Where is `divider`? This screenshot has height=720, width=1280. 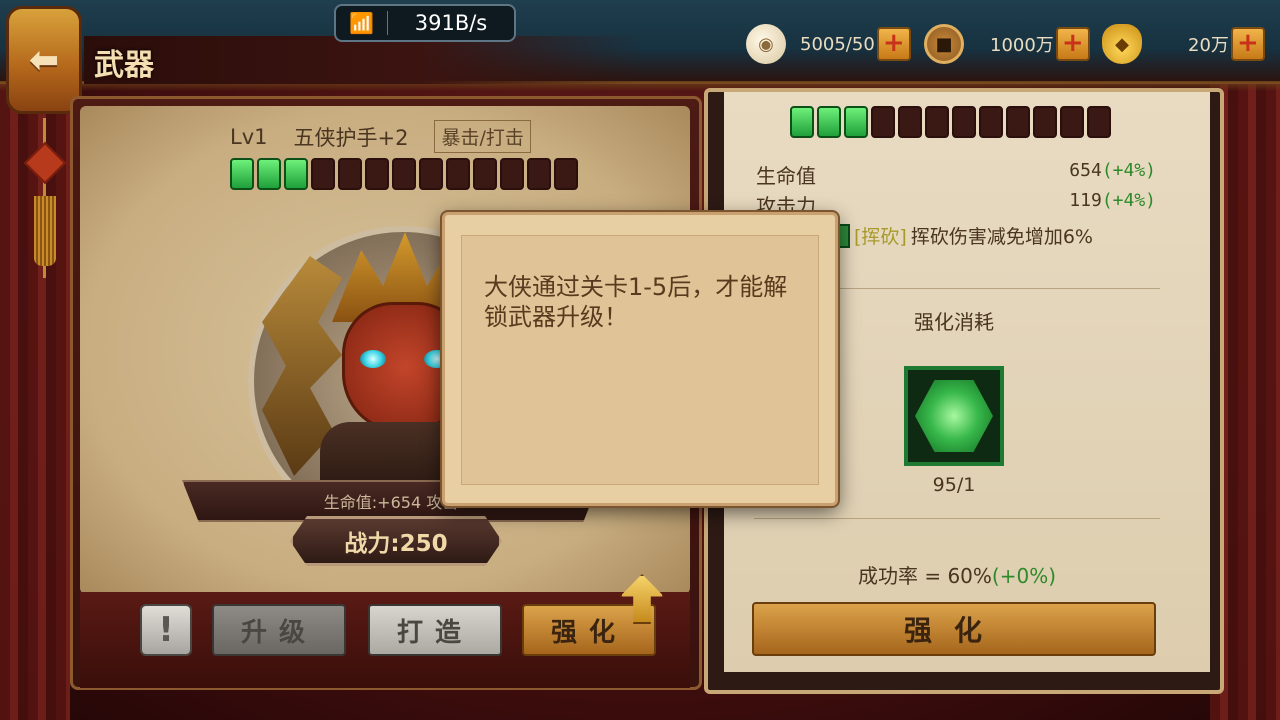
divider is located at coordinates (957, 518).